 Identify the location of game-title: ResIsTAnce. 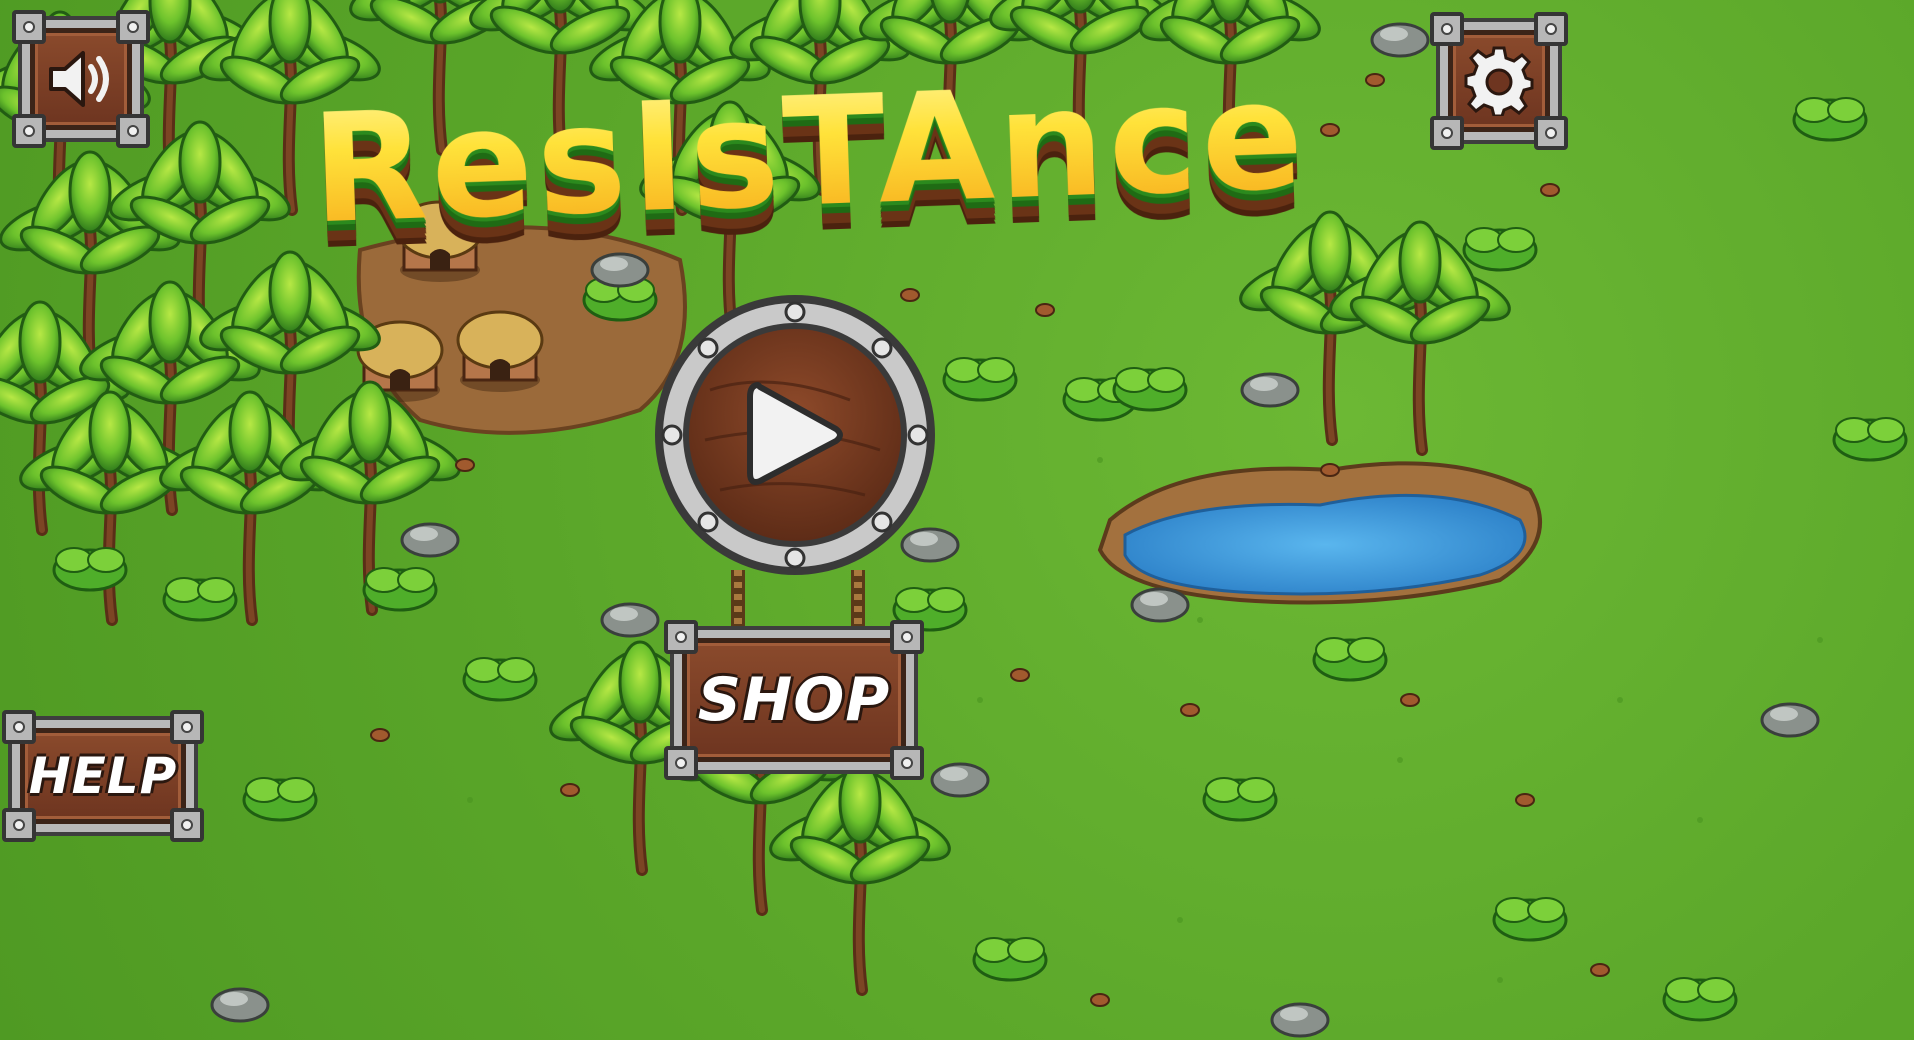
(809, 172).